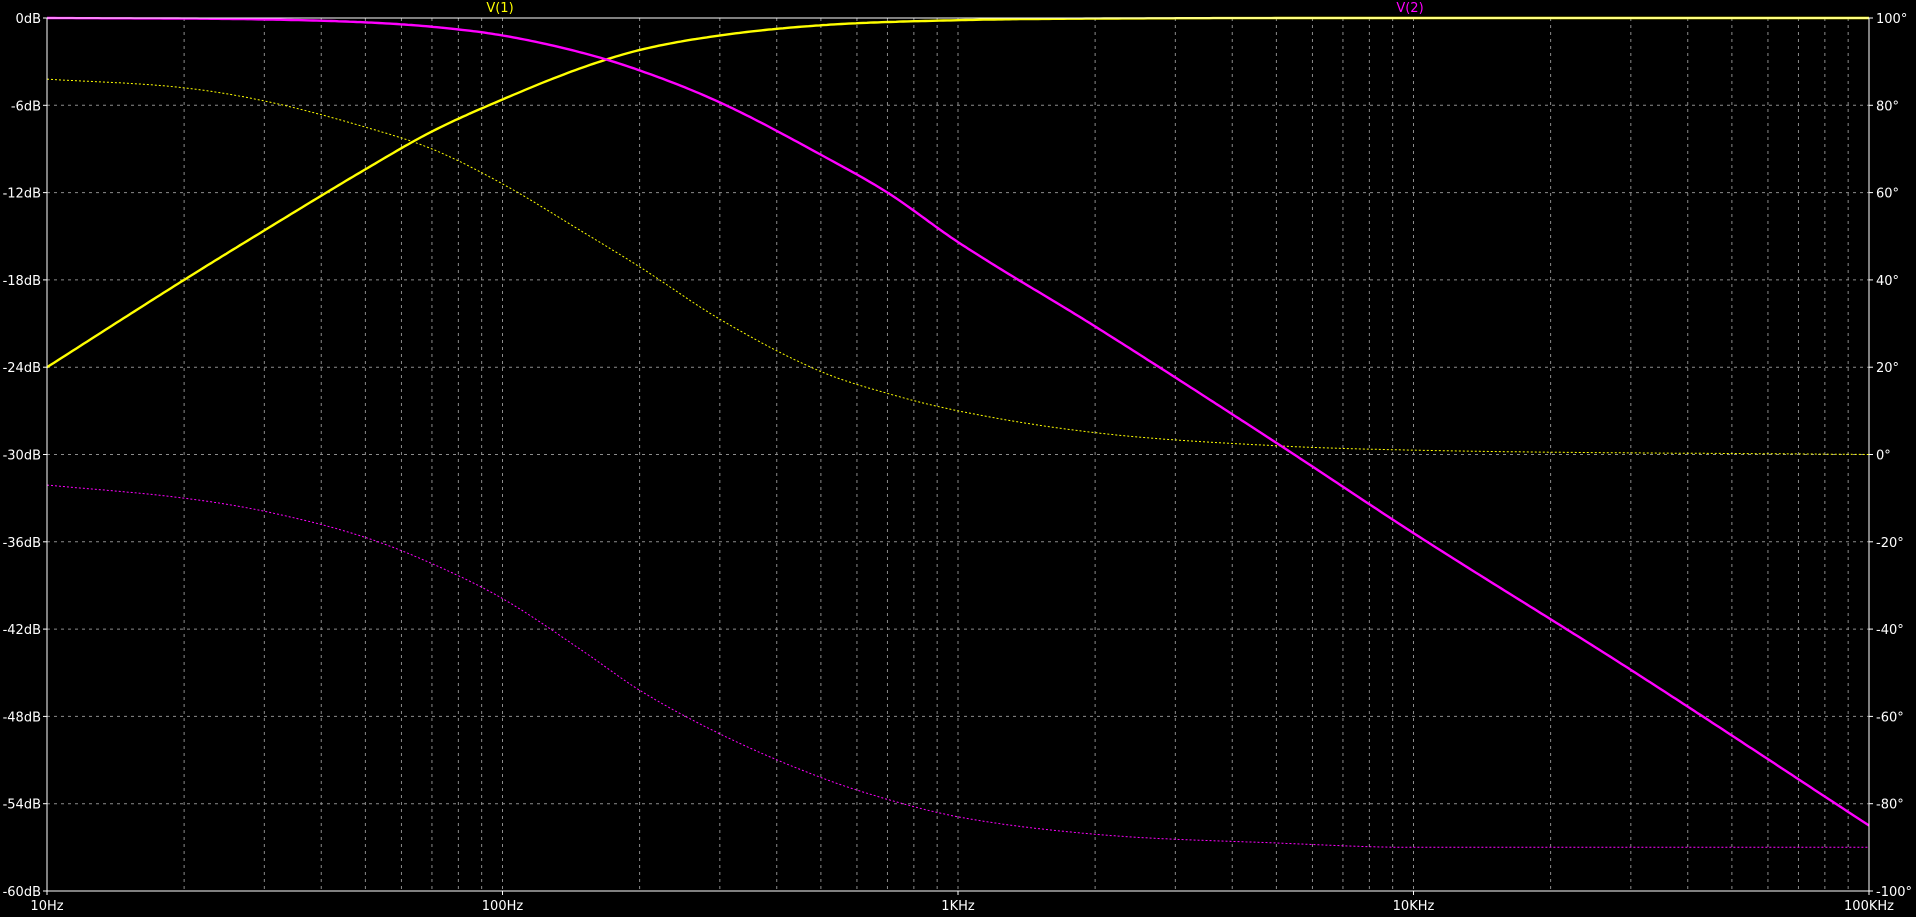  I want to click on y-right-tick-label: -100°, so click(1894, 892).